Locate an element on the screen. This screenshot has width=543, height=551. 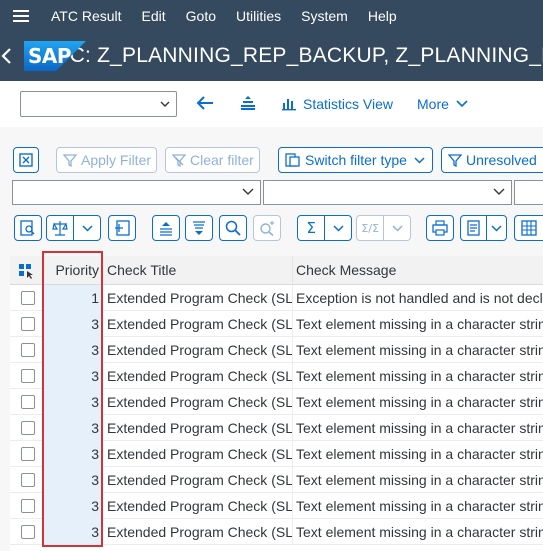
print-button is located at coordinates (440, 228).